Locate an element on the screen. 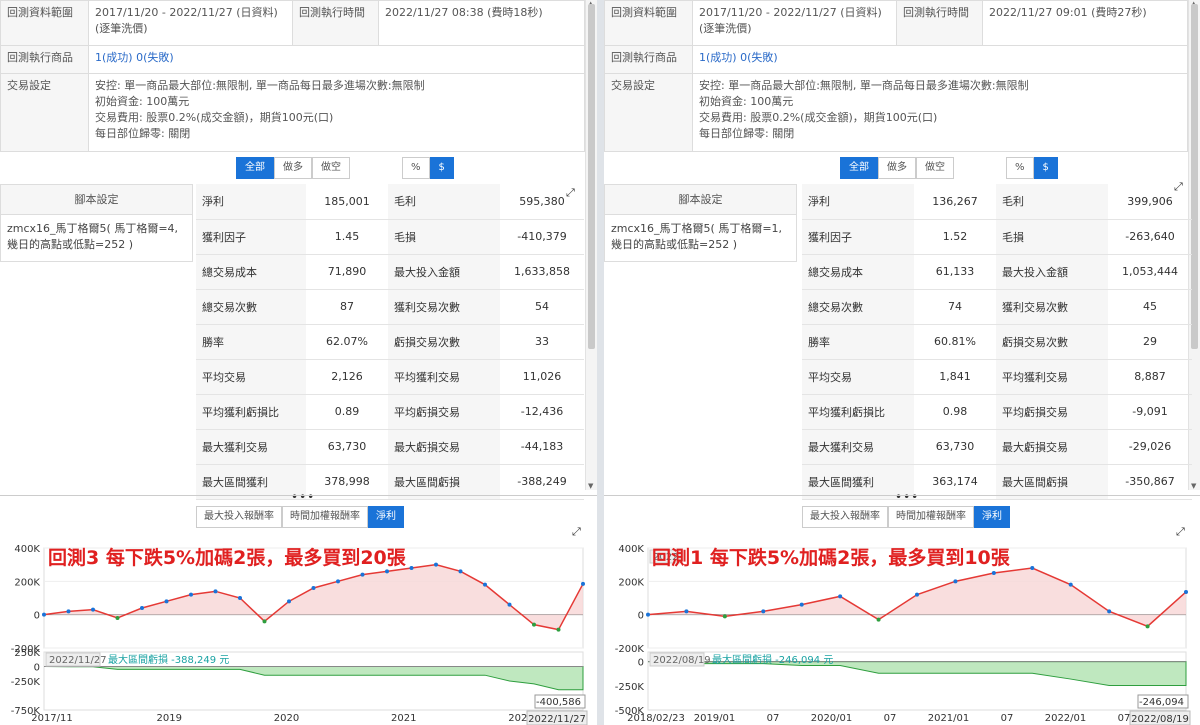 The image size is (1200, 725). stat-label: 虧損交易次數 is located at coordinates (1052, 342).